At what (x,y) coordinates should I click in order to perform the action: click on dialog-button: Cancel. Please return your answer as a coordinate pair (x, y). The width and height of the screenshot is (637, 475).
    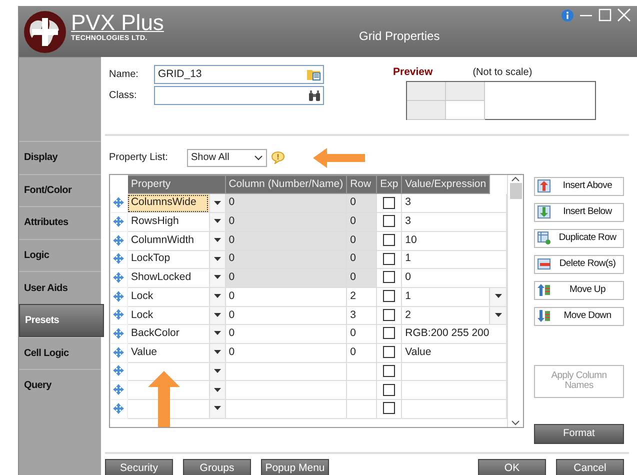
    Looking at the image, I should click on (590, 466).